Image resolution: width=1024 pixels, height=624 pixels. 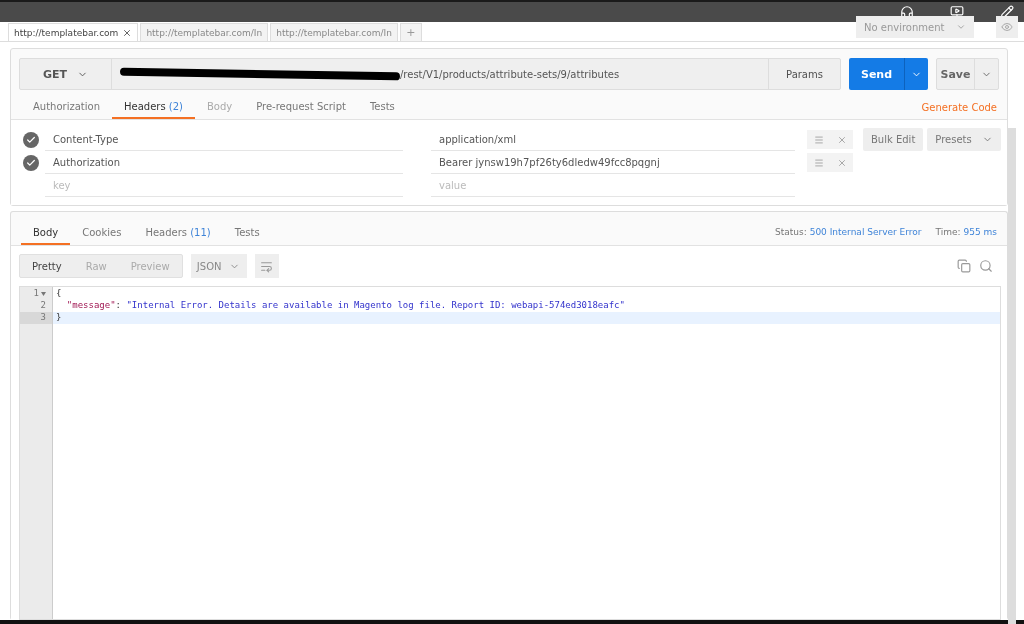 I want to click on new-tab-button: +, so click(x=410, y=32).